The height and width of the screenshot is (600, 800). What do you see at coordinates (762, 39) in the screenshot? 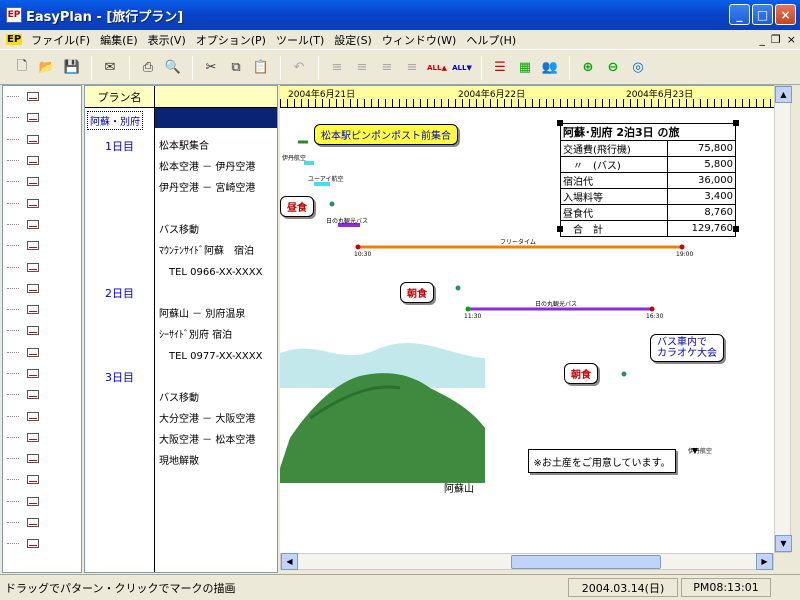
I see `mdi-minimize-button: _` at bounding box center [762, 39].